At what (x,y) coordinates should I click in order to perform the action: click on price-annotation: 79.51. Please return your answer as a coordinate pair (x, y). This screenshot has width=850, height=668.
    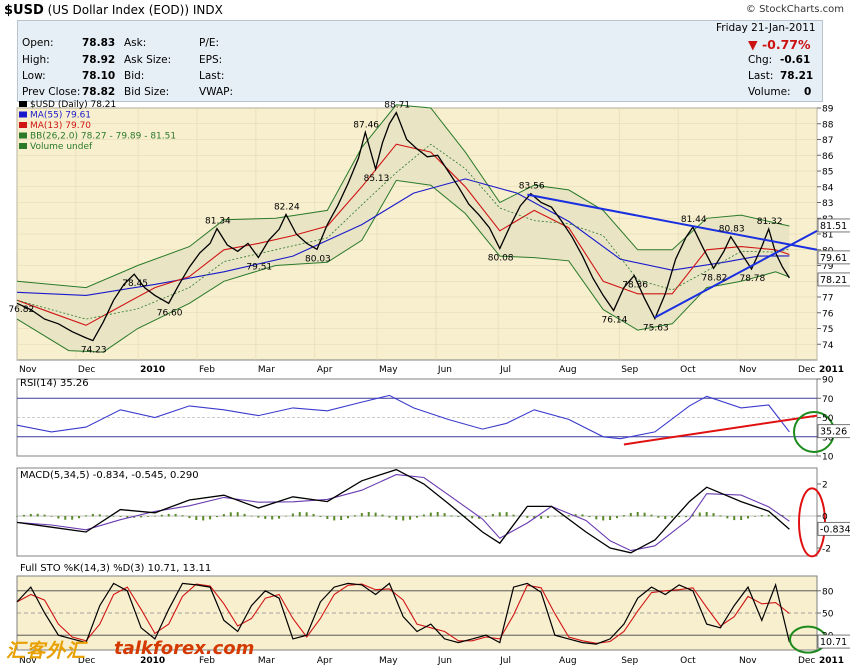
    Looking at the image, I should click on (259, 267).